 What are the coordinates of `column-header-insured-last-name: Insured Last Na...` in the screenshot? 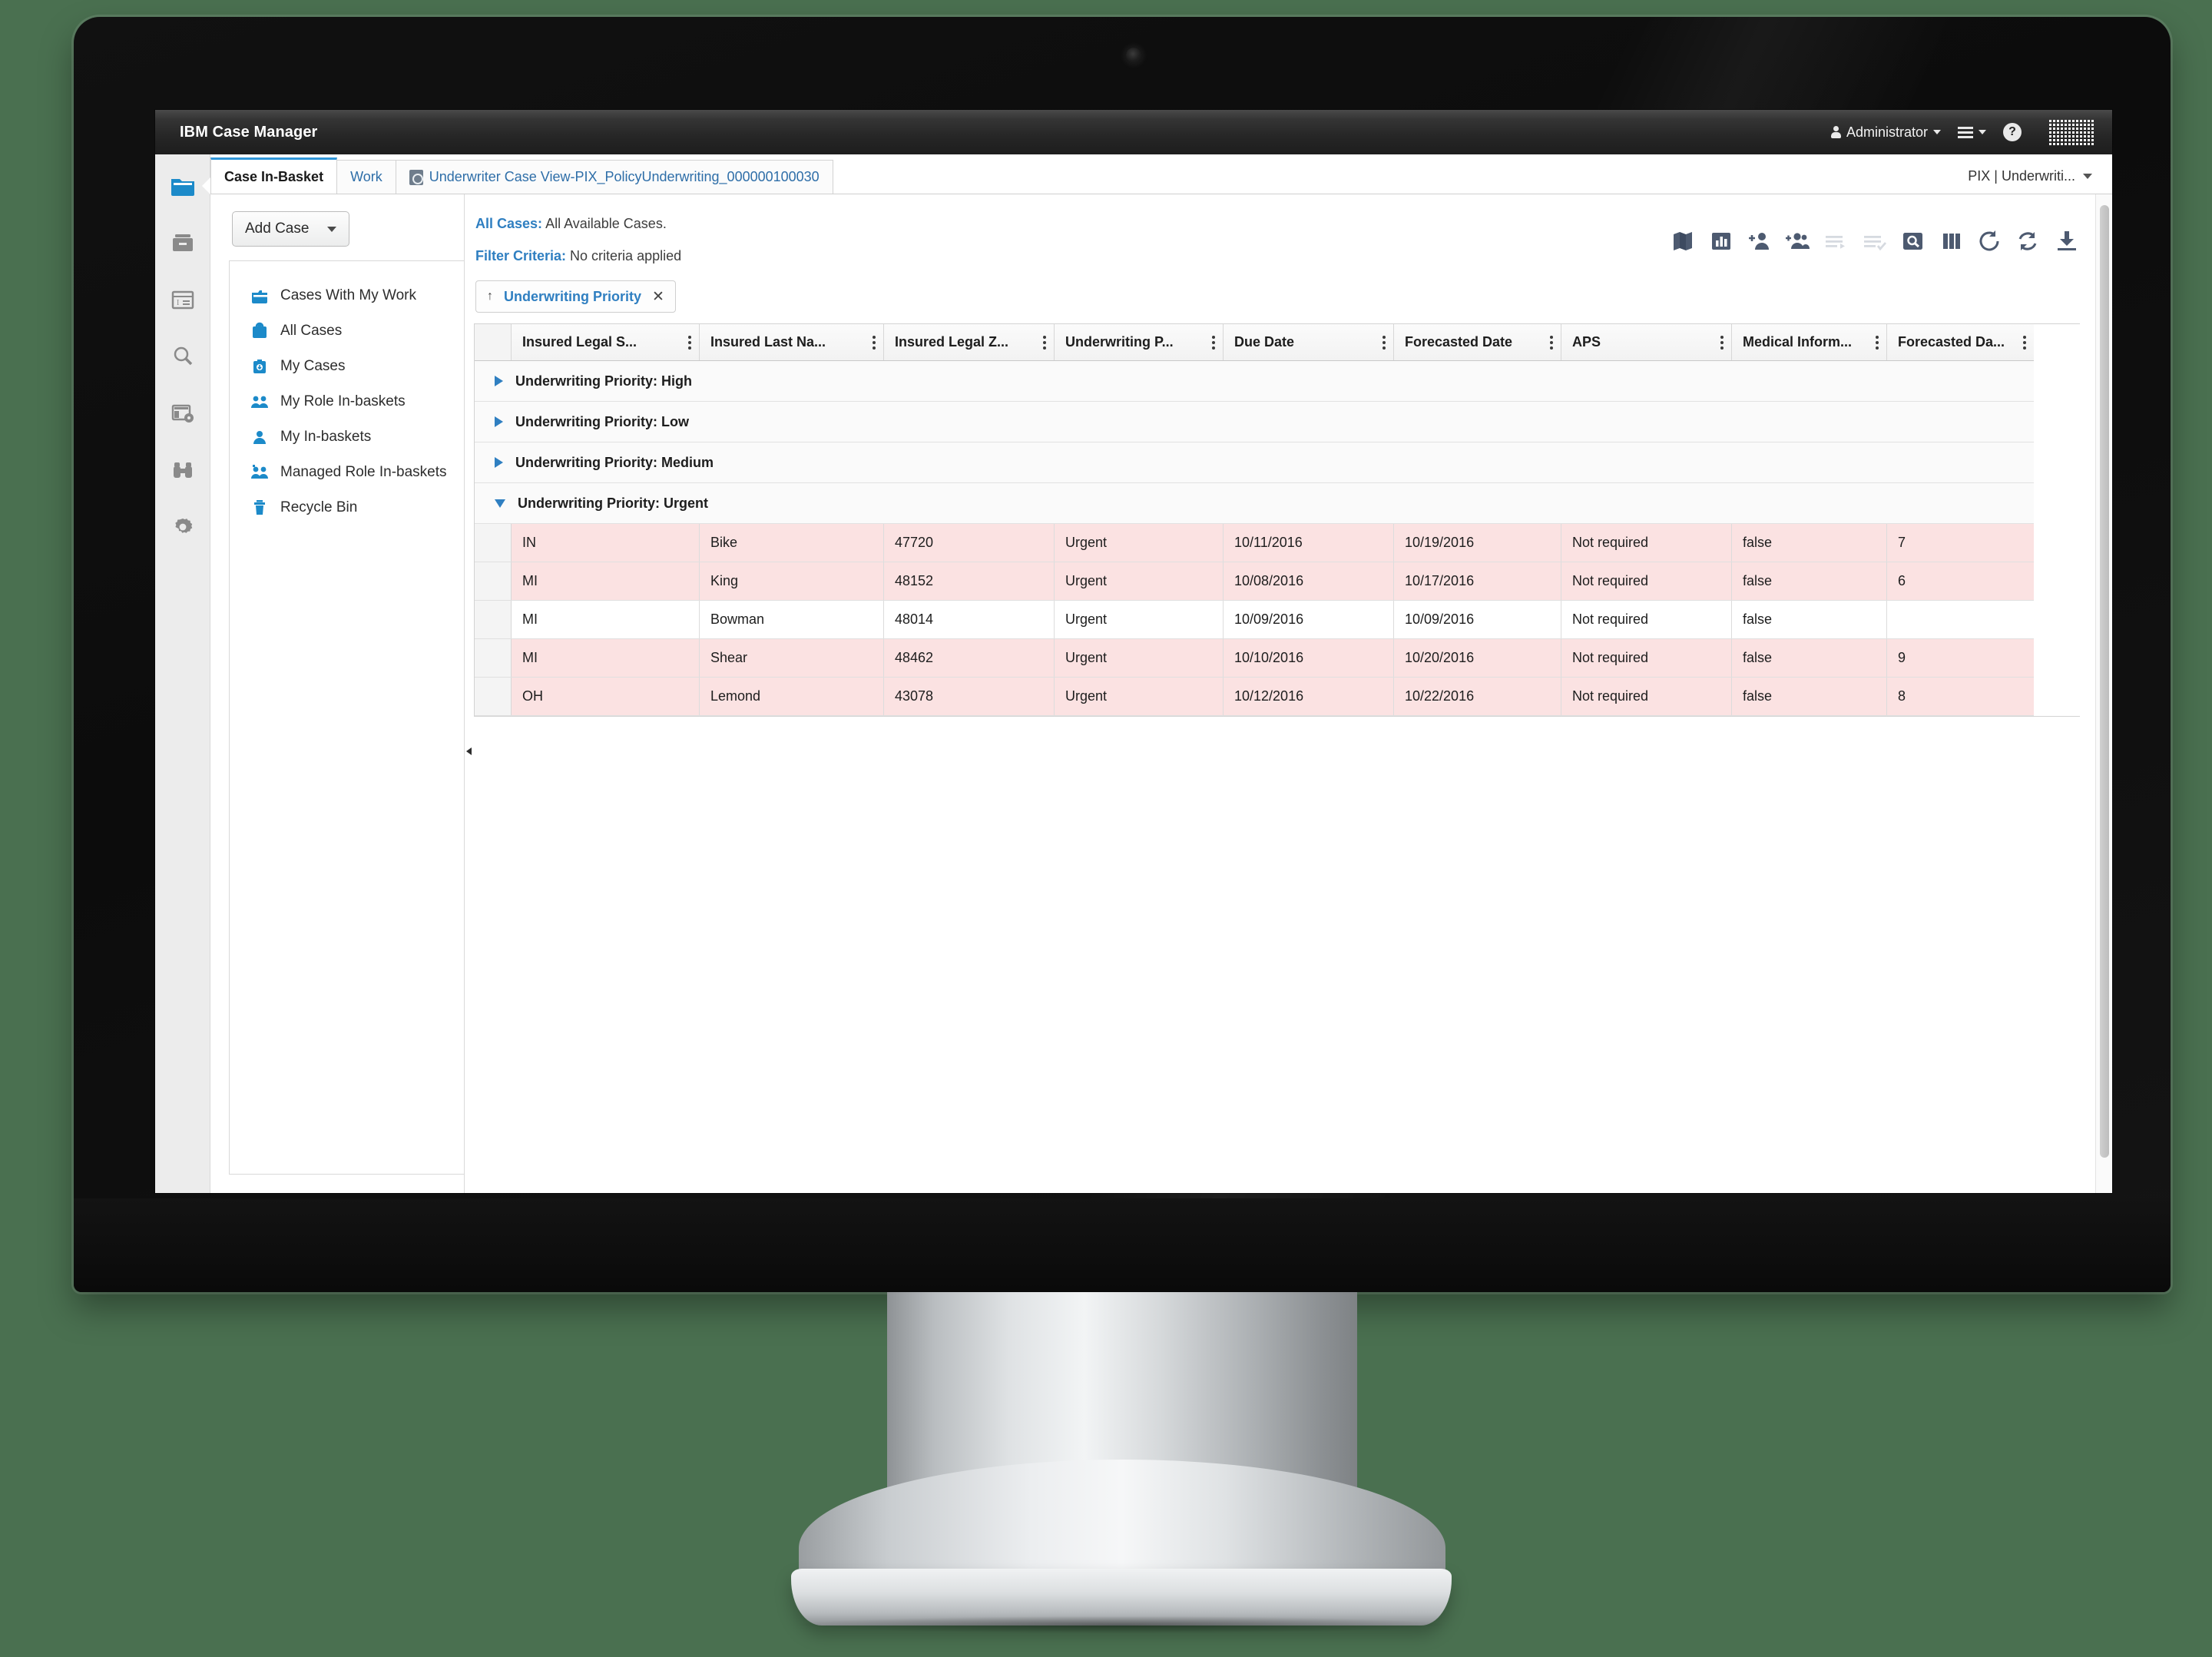 It's located at (792, 342).